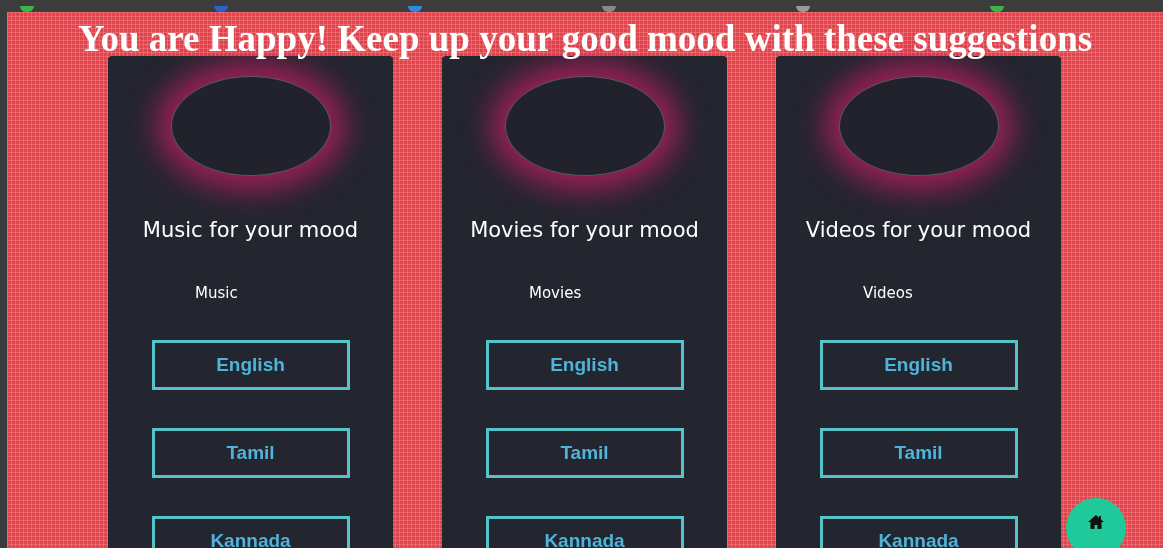 The height and width of the screenshot is (548, 1163). Describe the element at coordinates (555, 293) in the screenshot. I see `category-label: Movies` at that location.